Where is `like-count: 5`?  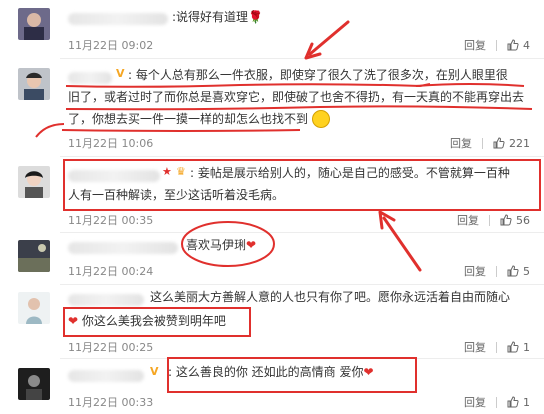 like-count: 5 is located at coordinates (526, 271).